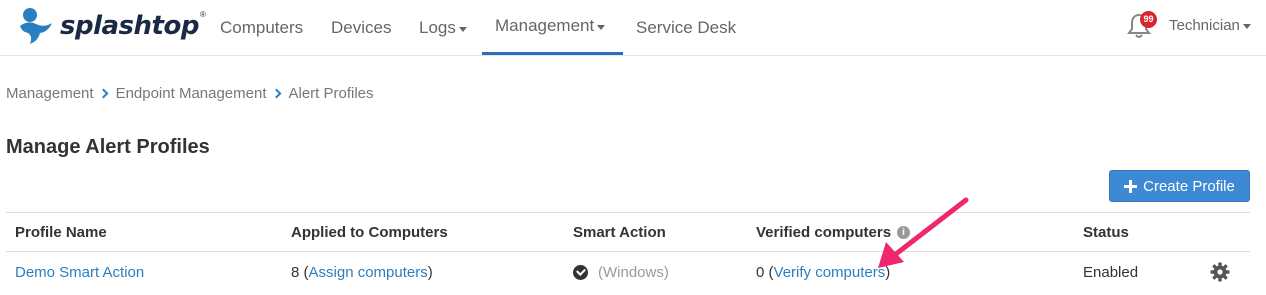 The width and height of the screenshot is (1266, 295). Describe the element at coordinates (368, 272) in the screenshot. I see `assign-computers-link: Assign computers` at that location.